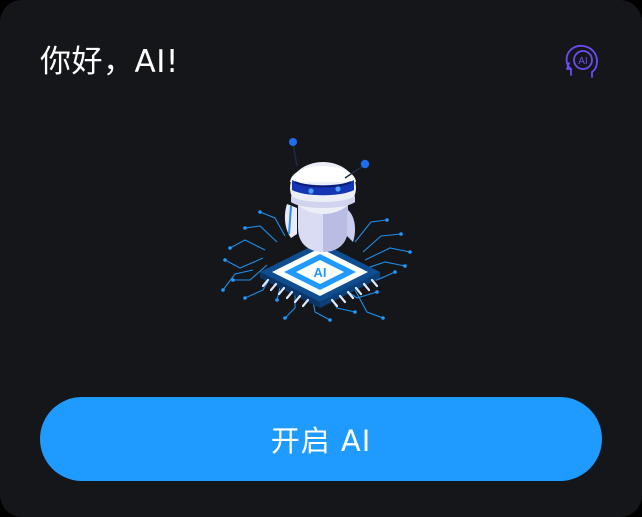 Image resolution: width=642 pixels, height=517 pixels. What do you see at coordinates (109, 62) in the screenshot?
I see `greeting-title: 你好，AI!` at bounding box center [109, 62].